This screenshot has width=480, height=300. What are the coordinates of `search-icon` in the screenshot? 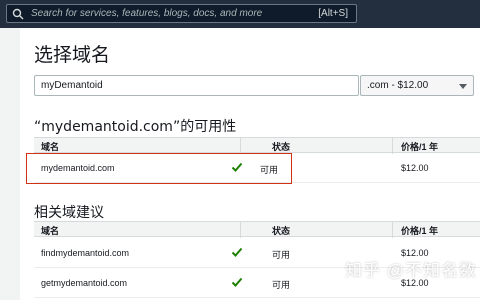 It's located at (18, 14).